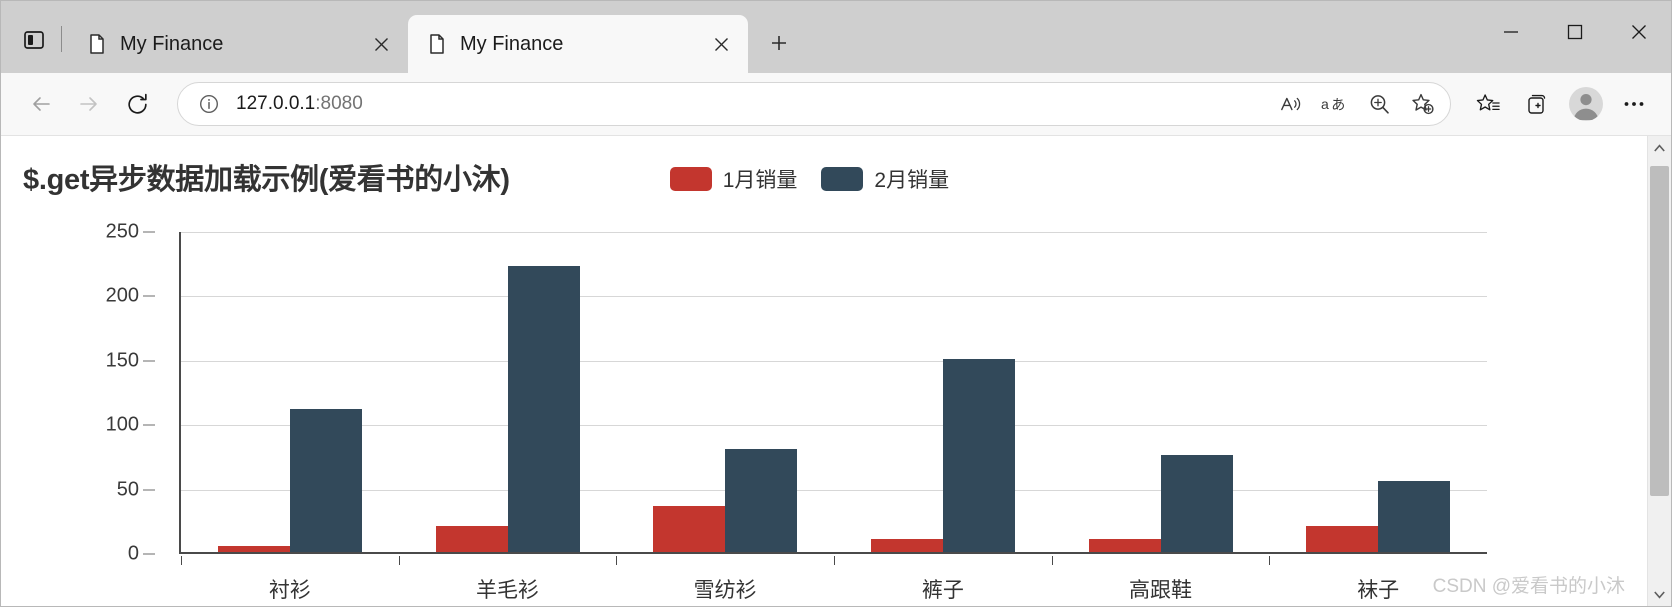 This screenshot has width=1672, height=607. What do you see at coordinates (1423, 104) in the screenshot?
I see `add-favorite-star-icon` at bounding box center [1423, 104].